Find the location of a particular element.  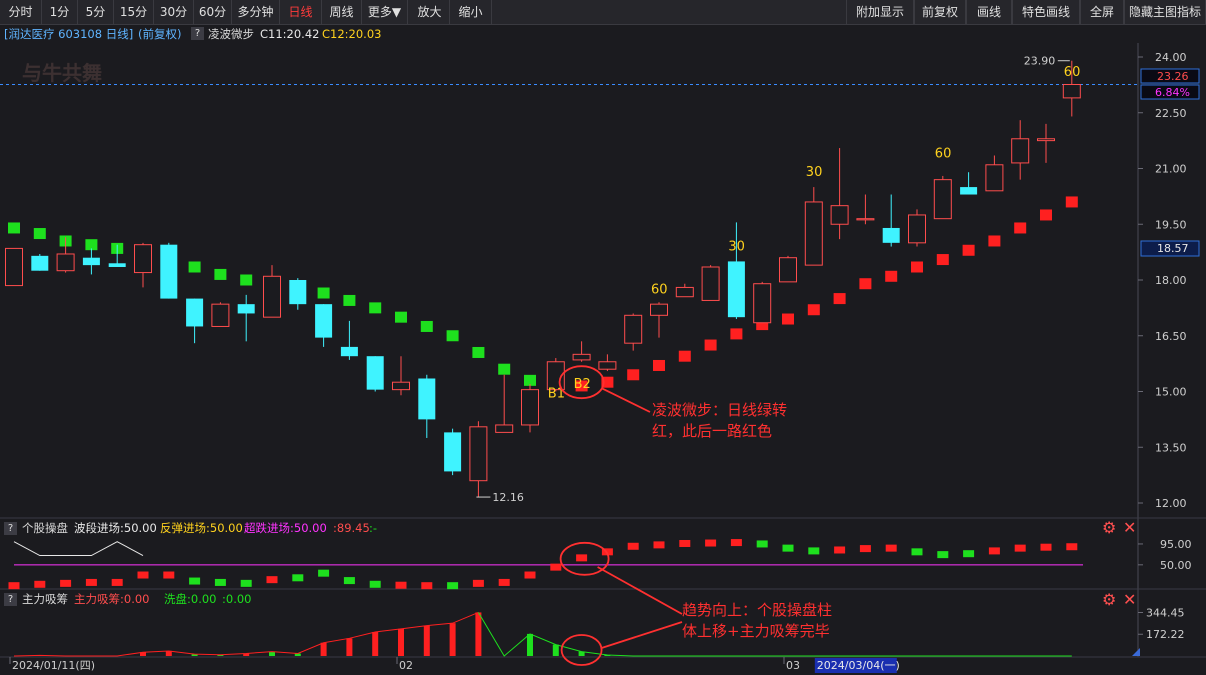

sub-annotation-text: 体上移+主力吸筹完毕 is located at coordinates (756, 631).